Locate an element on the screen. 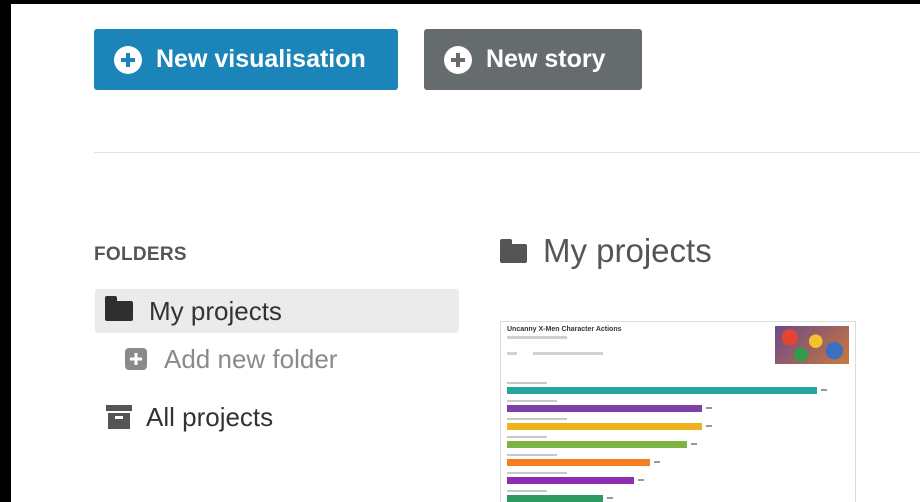 The height and width of the screenshot is (502, 920). section-title-text: My projects is located at coordinates (627, 250).